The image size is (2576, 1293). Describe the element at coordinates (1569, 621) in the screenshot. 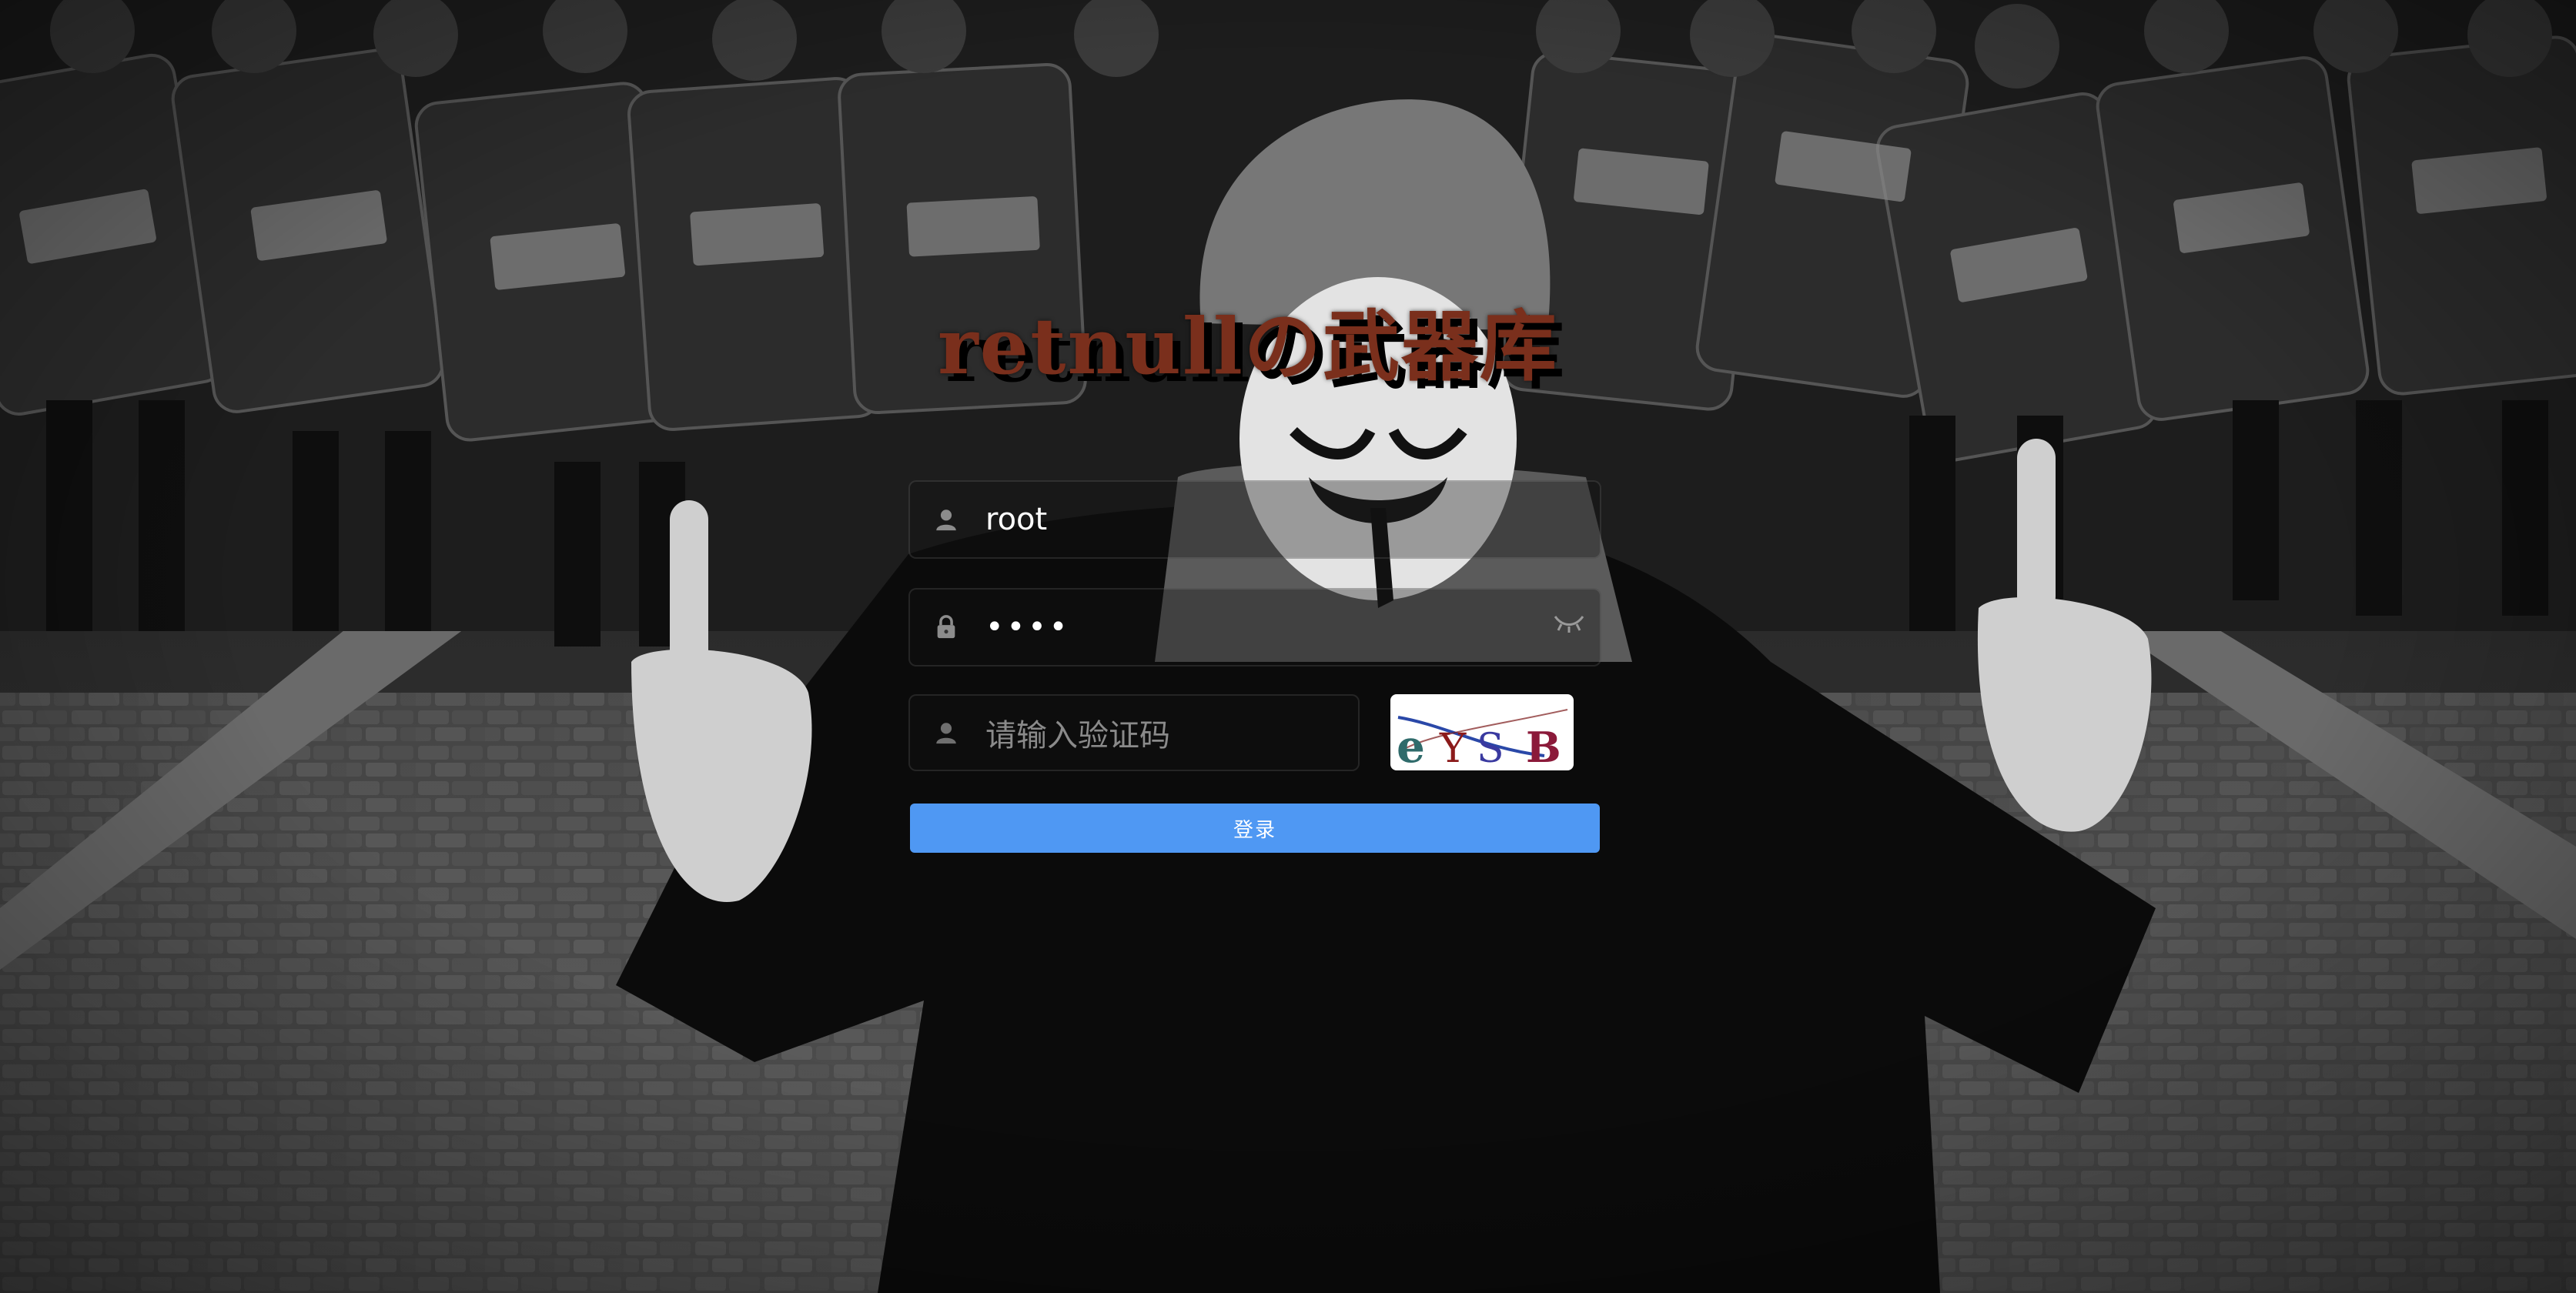

I see `eye-closed-icon` at that location.